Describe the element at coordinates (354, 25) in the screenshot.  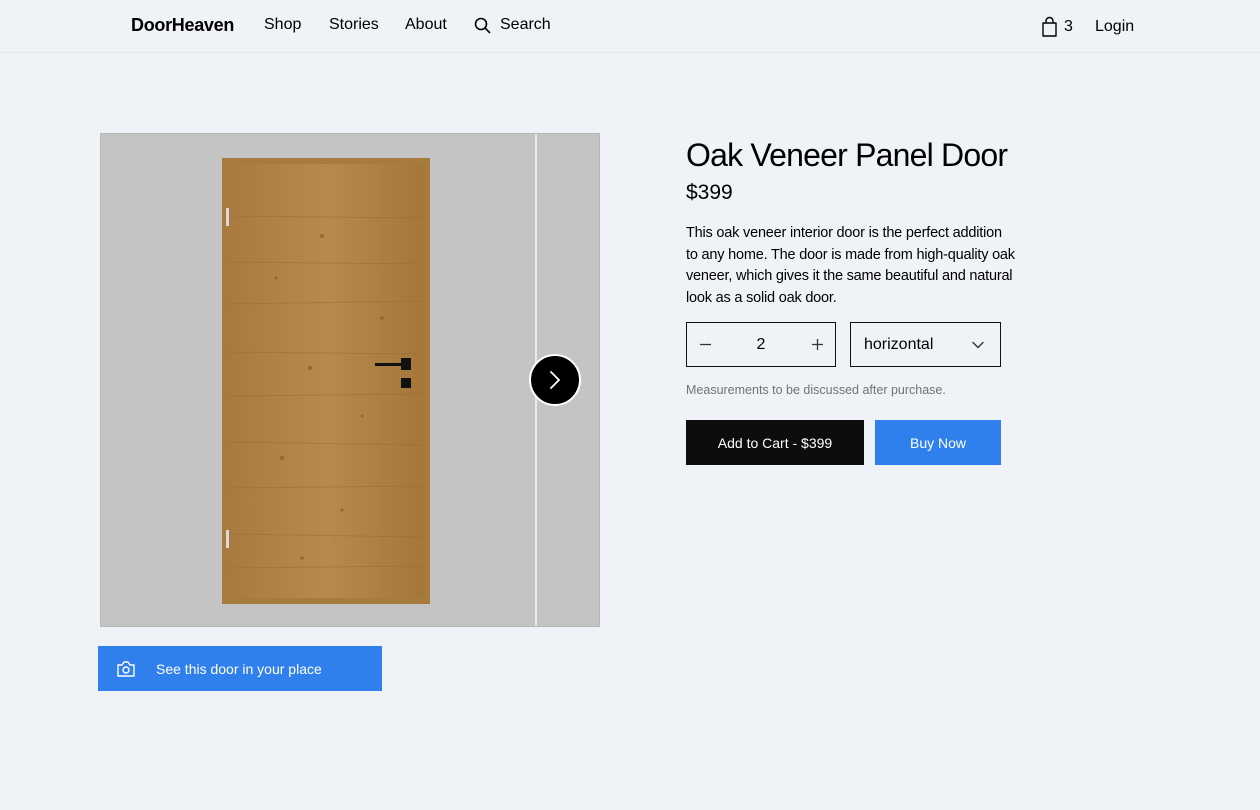
I see `nav-stories: Stories` at that location.